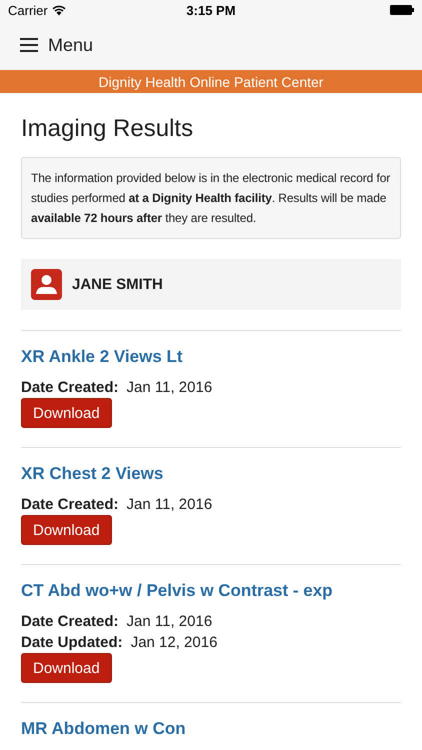  I want to click on menu-button: Menu, so click(57, 45).